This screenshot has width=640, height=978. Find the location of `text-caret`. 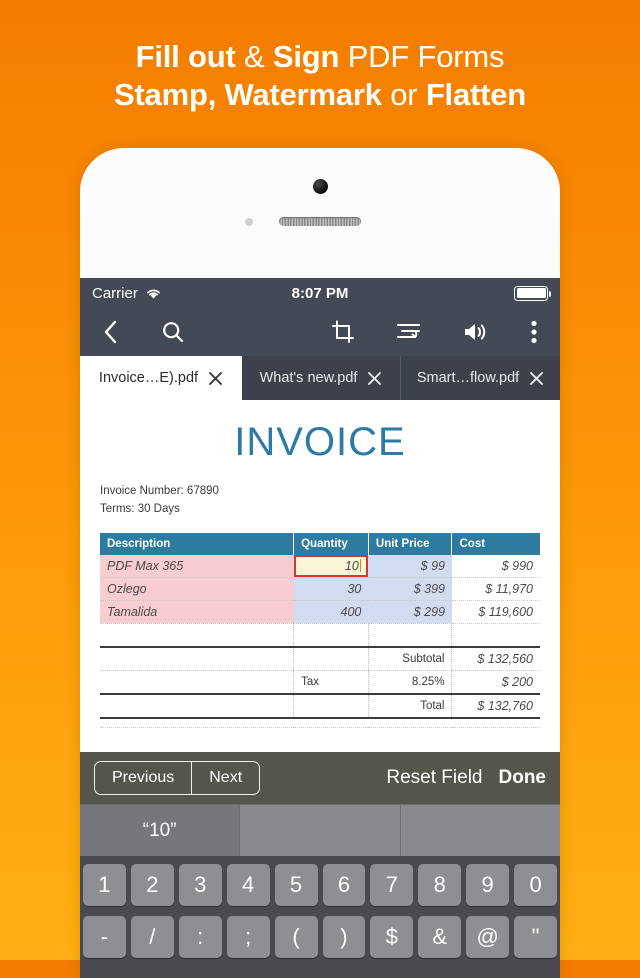

text-caret is located at coordinates (360, 565).